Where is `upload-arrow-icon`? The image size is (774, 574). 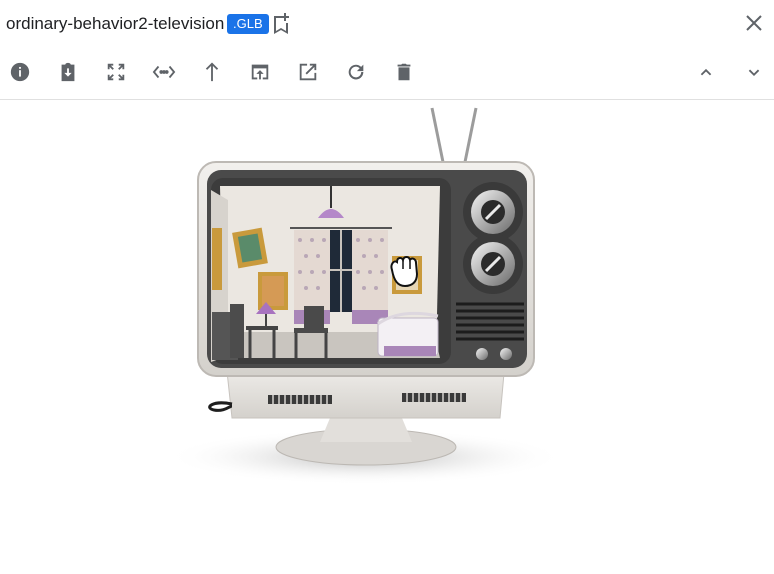 upload-arrow-icon is located at coordinates (212, 72).